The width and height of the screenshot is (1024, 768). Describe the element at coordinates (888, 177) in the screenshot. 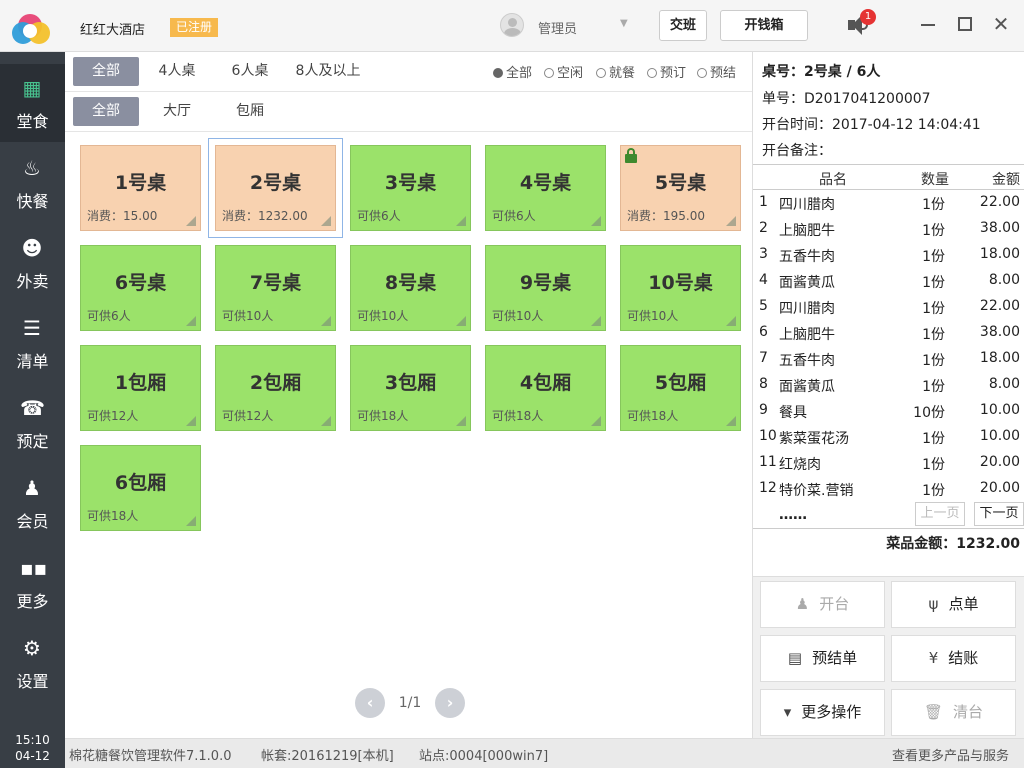

I see `order-table-header: 品名 数量 金额` at that location.